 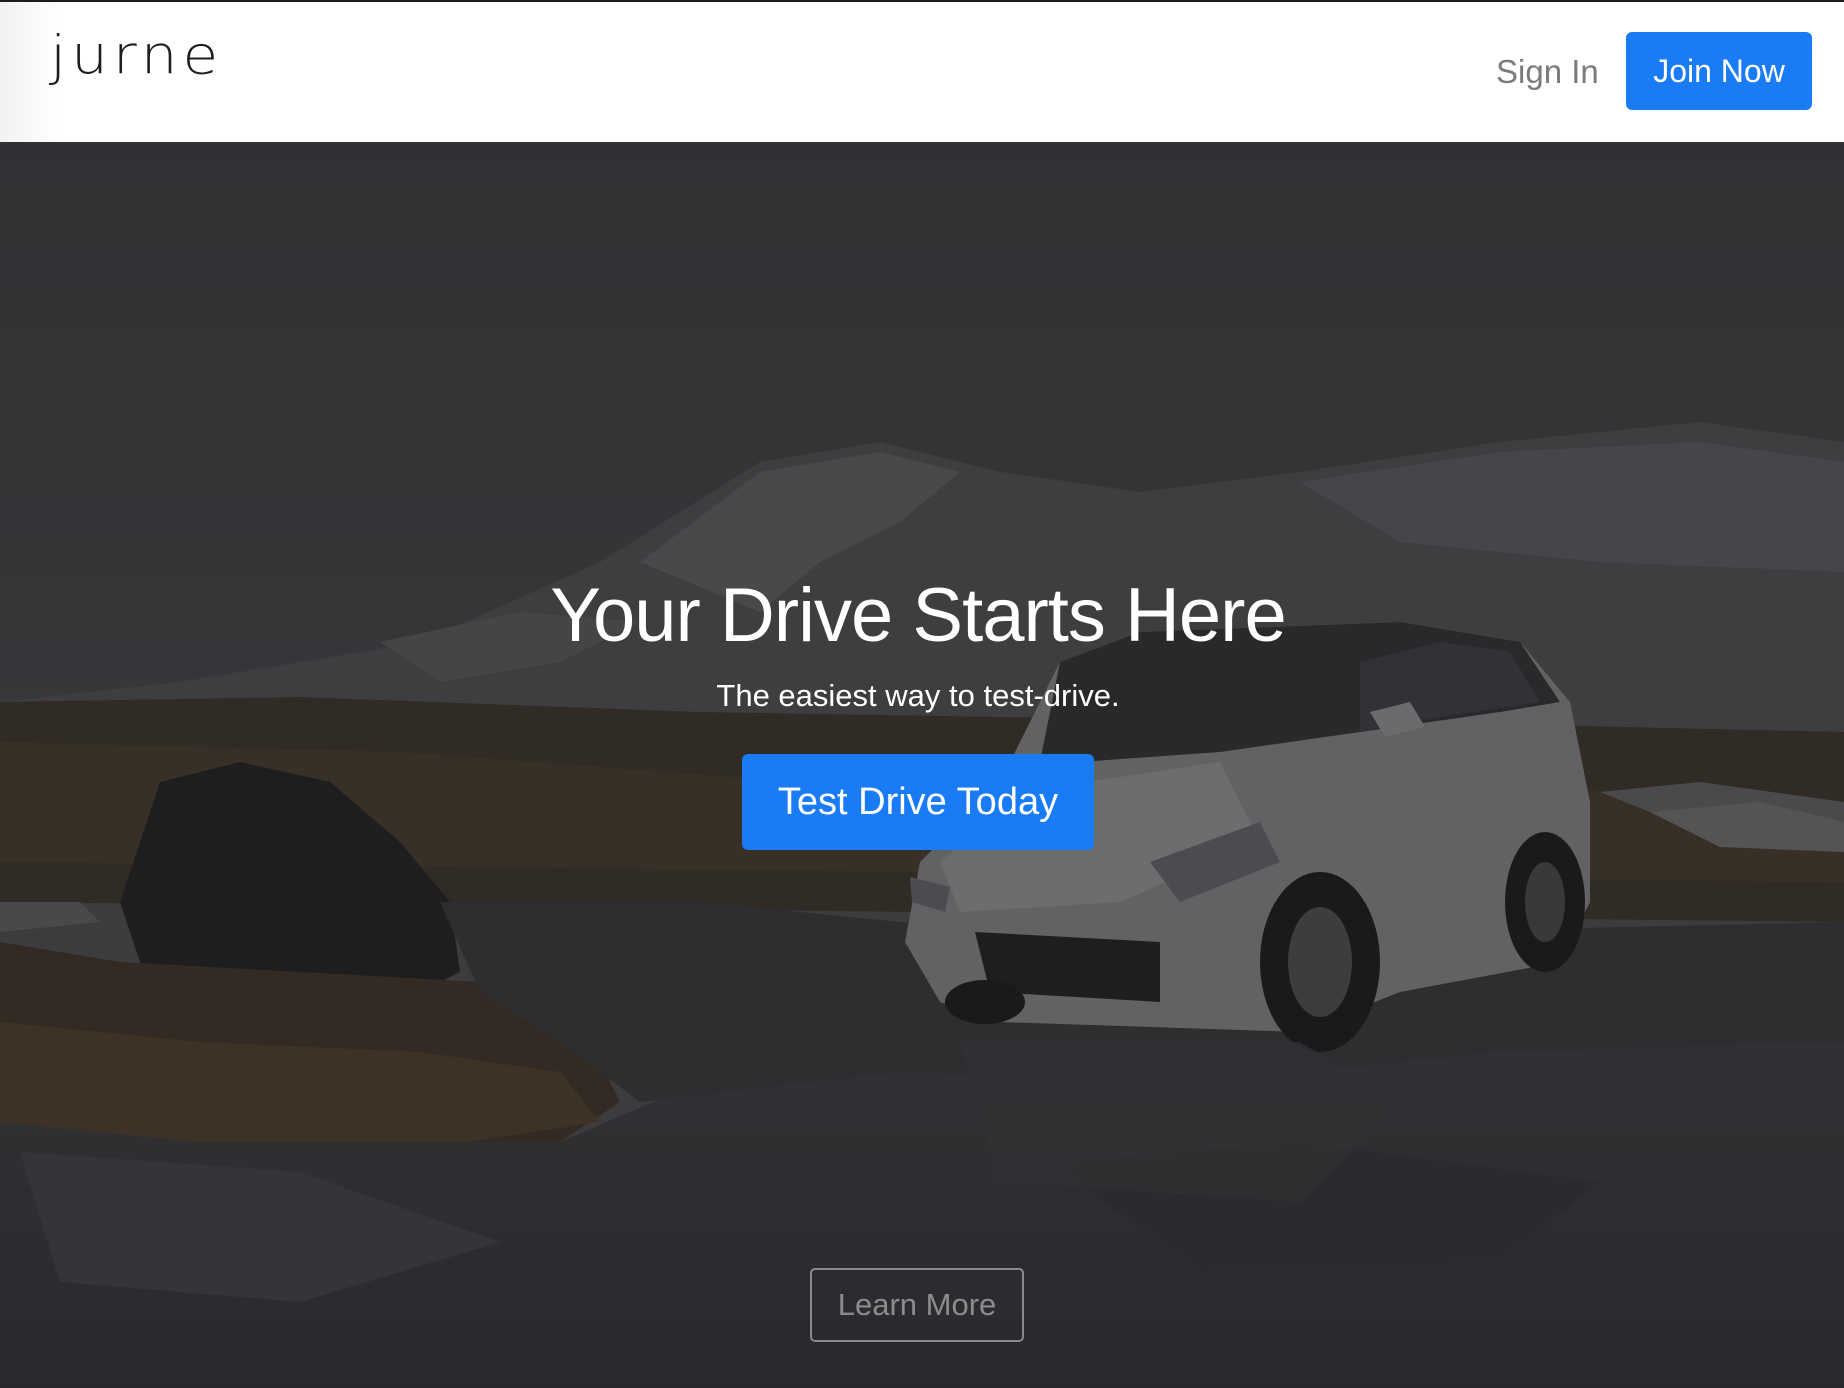 I want to click on brand-logo: jurne, so click(x=136, y=54).